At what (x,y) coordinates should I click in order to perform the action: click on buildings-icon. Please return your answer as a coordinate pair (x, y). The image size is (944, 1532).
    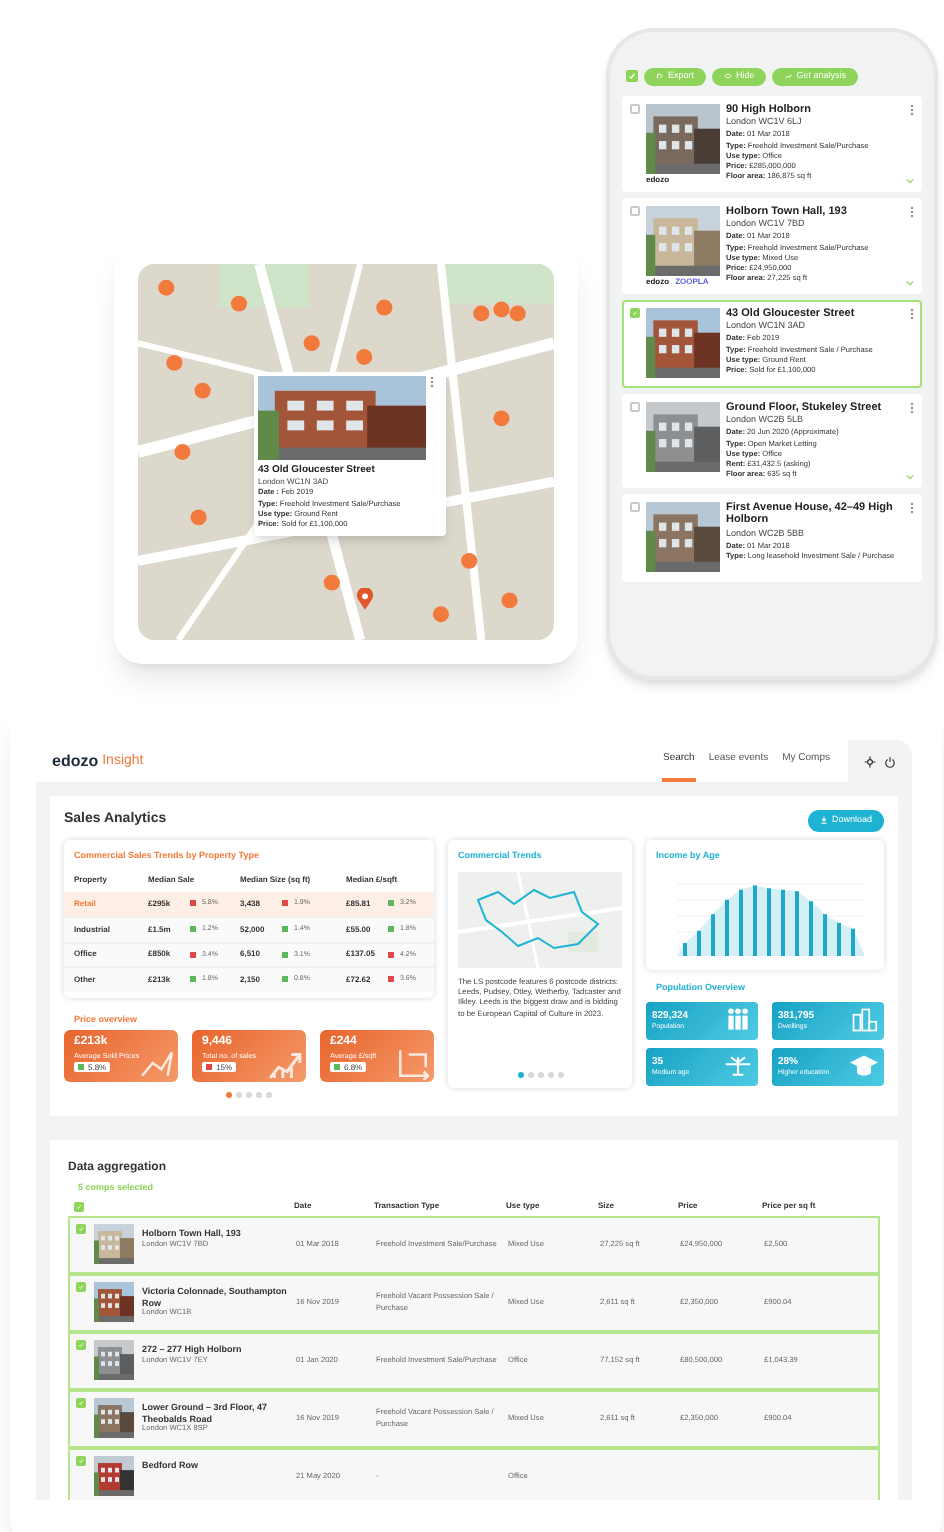
    Looking at the image, I should click on (864, 1020).